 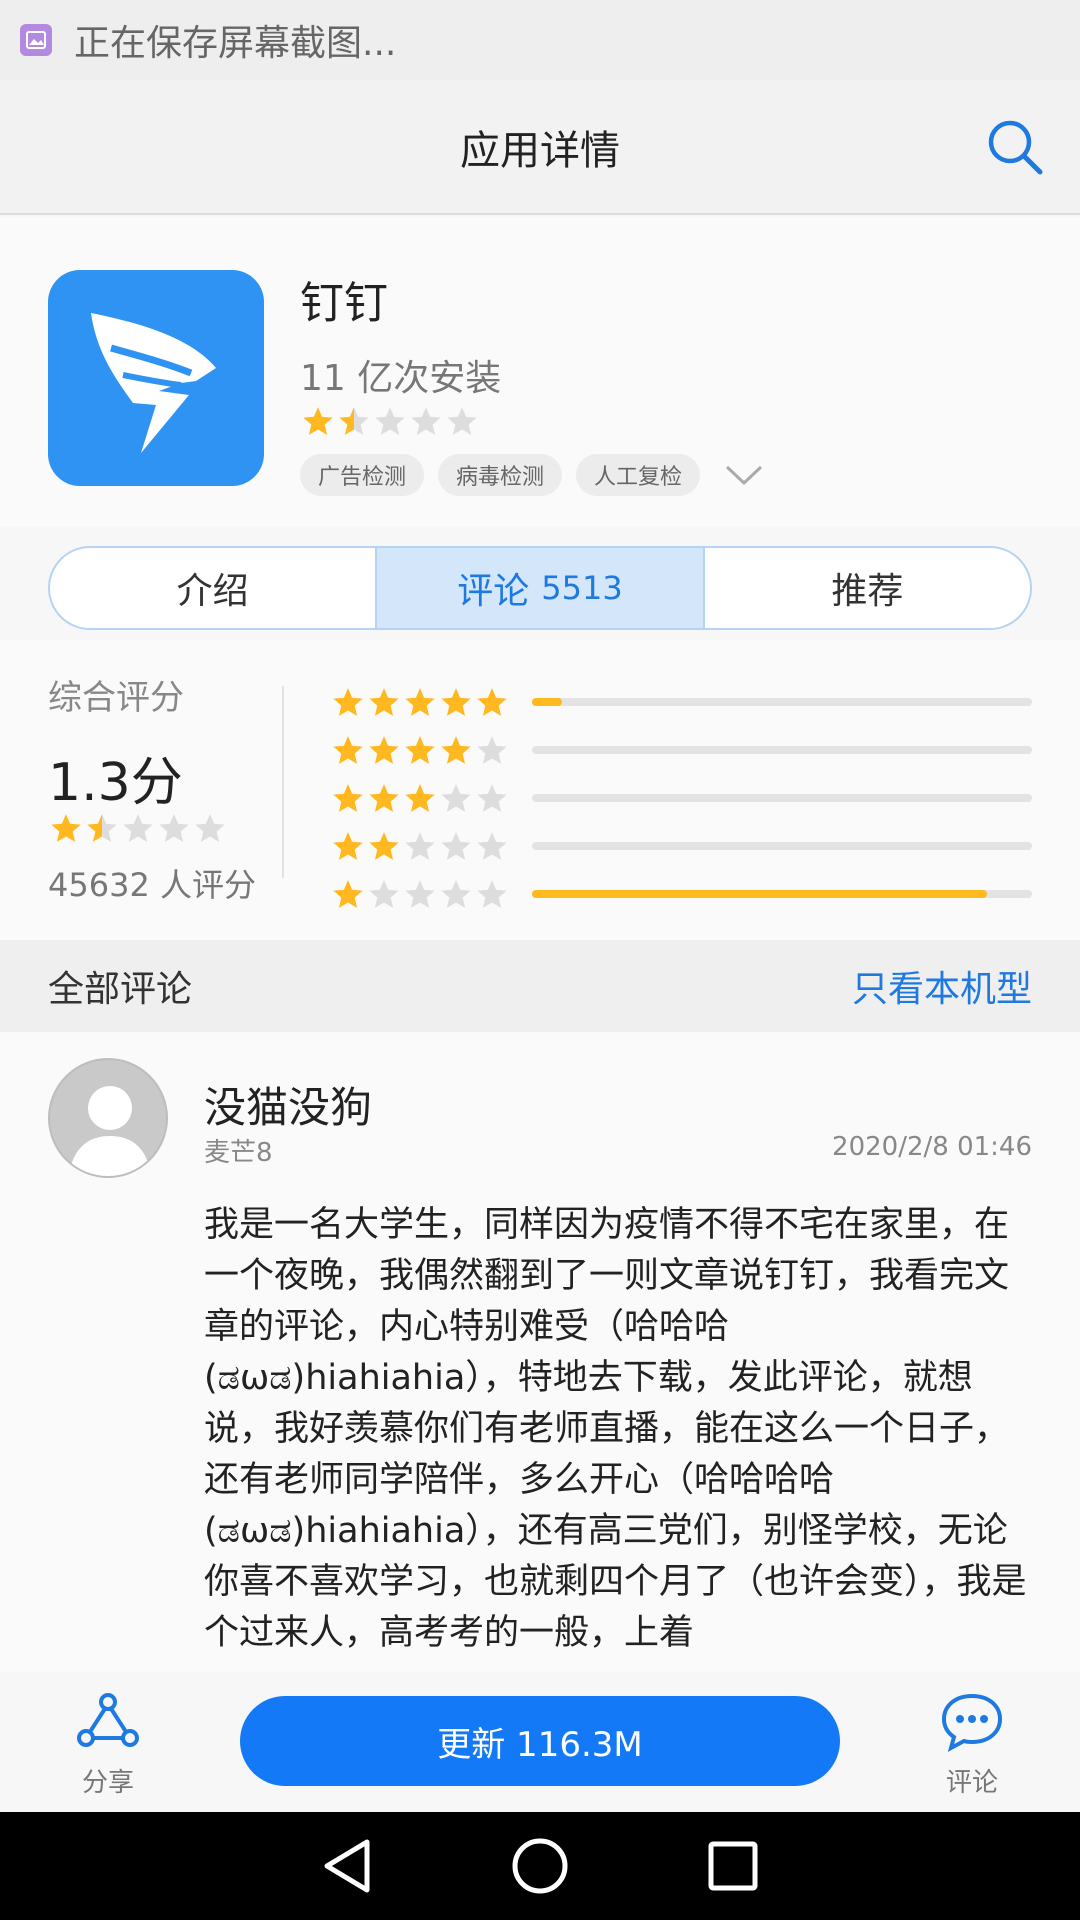 I want to click on comment-button: 评论, so click(x=972, y=1745).